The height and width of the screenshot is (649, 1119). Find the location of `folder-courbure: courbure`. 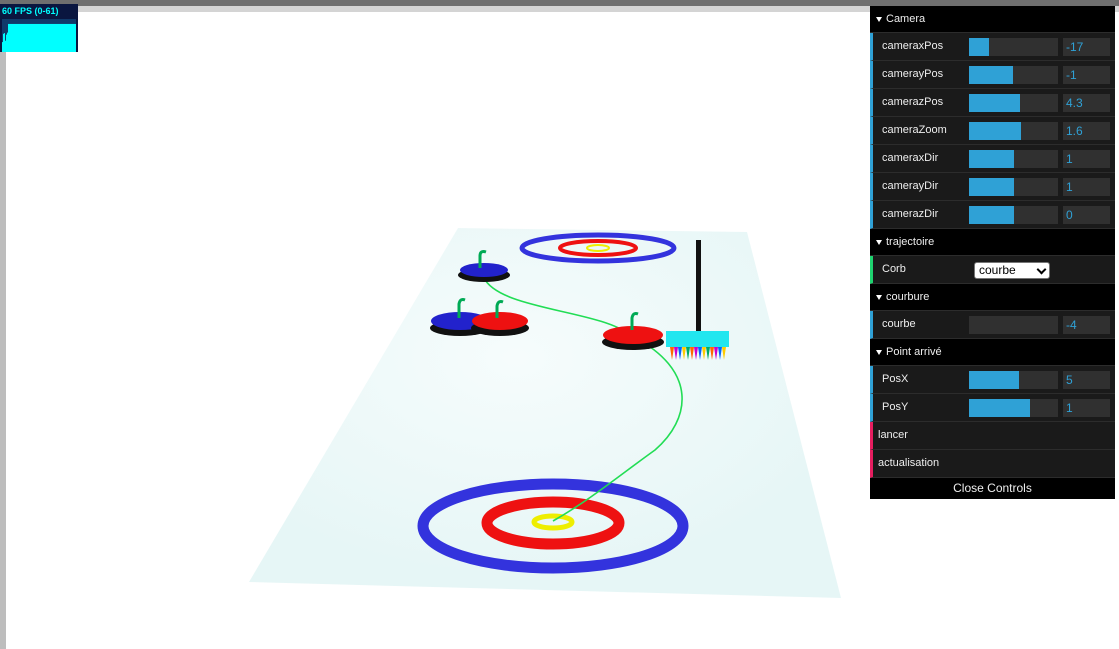

folder-courbure: courbure is located at coordinates (992, 297).